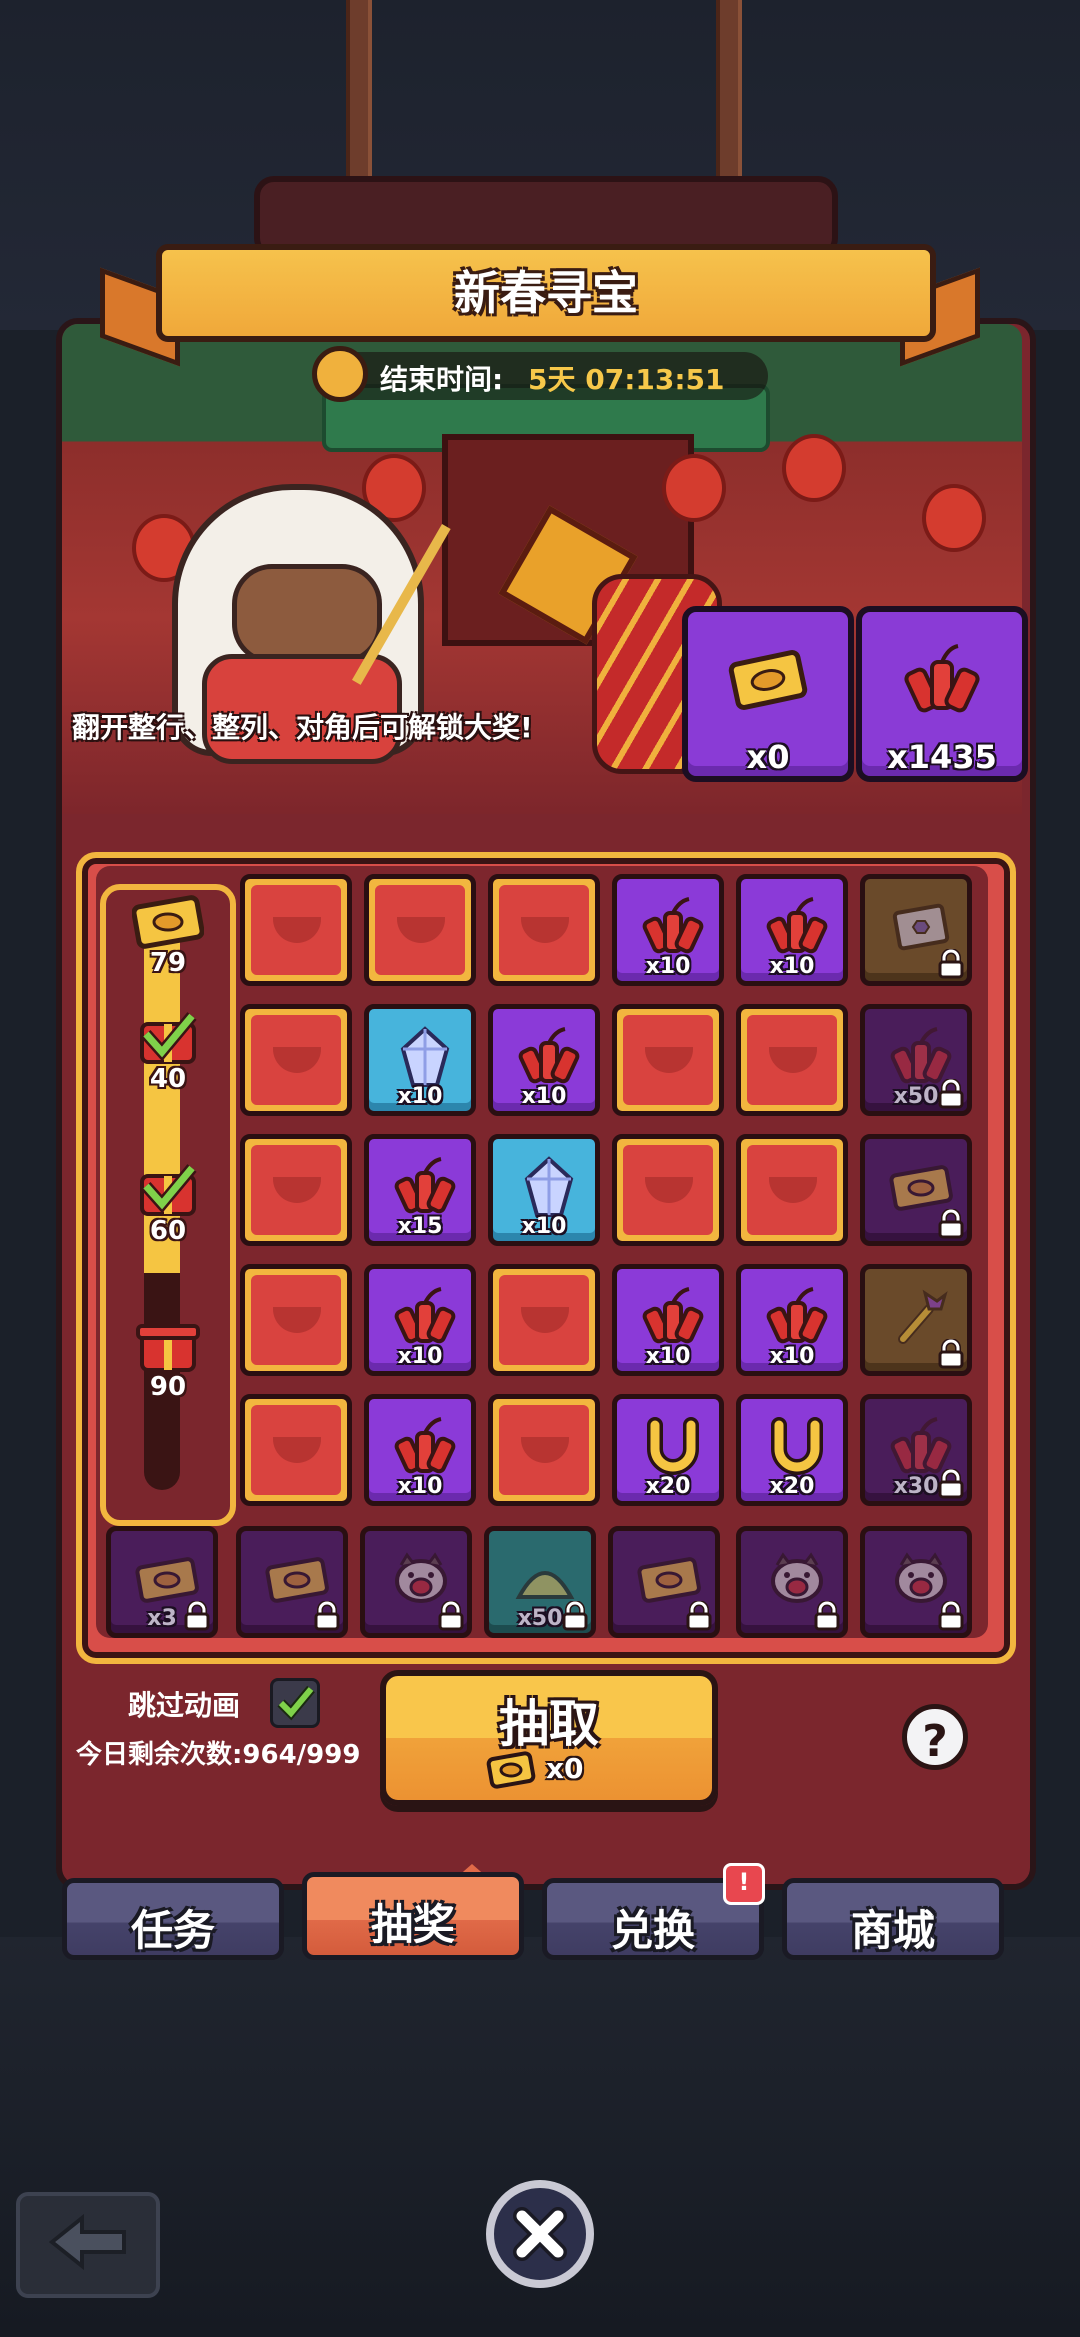  I want to click on tab-tasks: 任务, so click(173, 1919).